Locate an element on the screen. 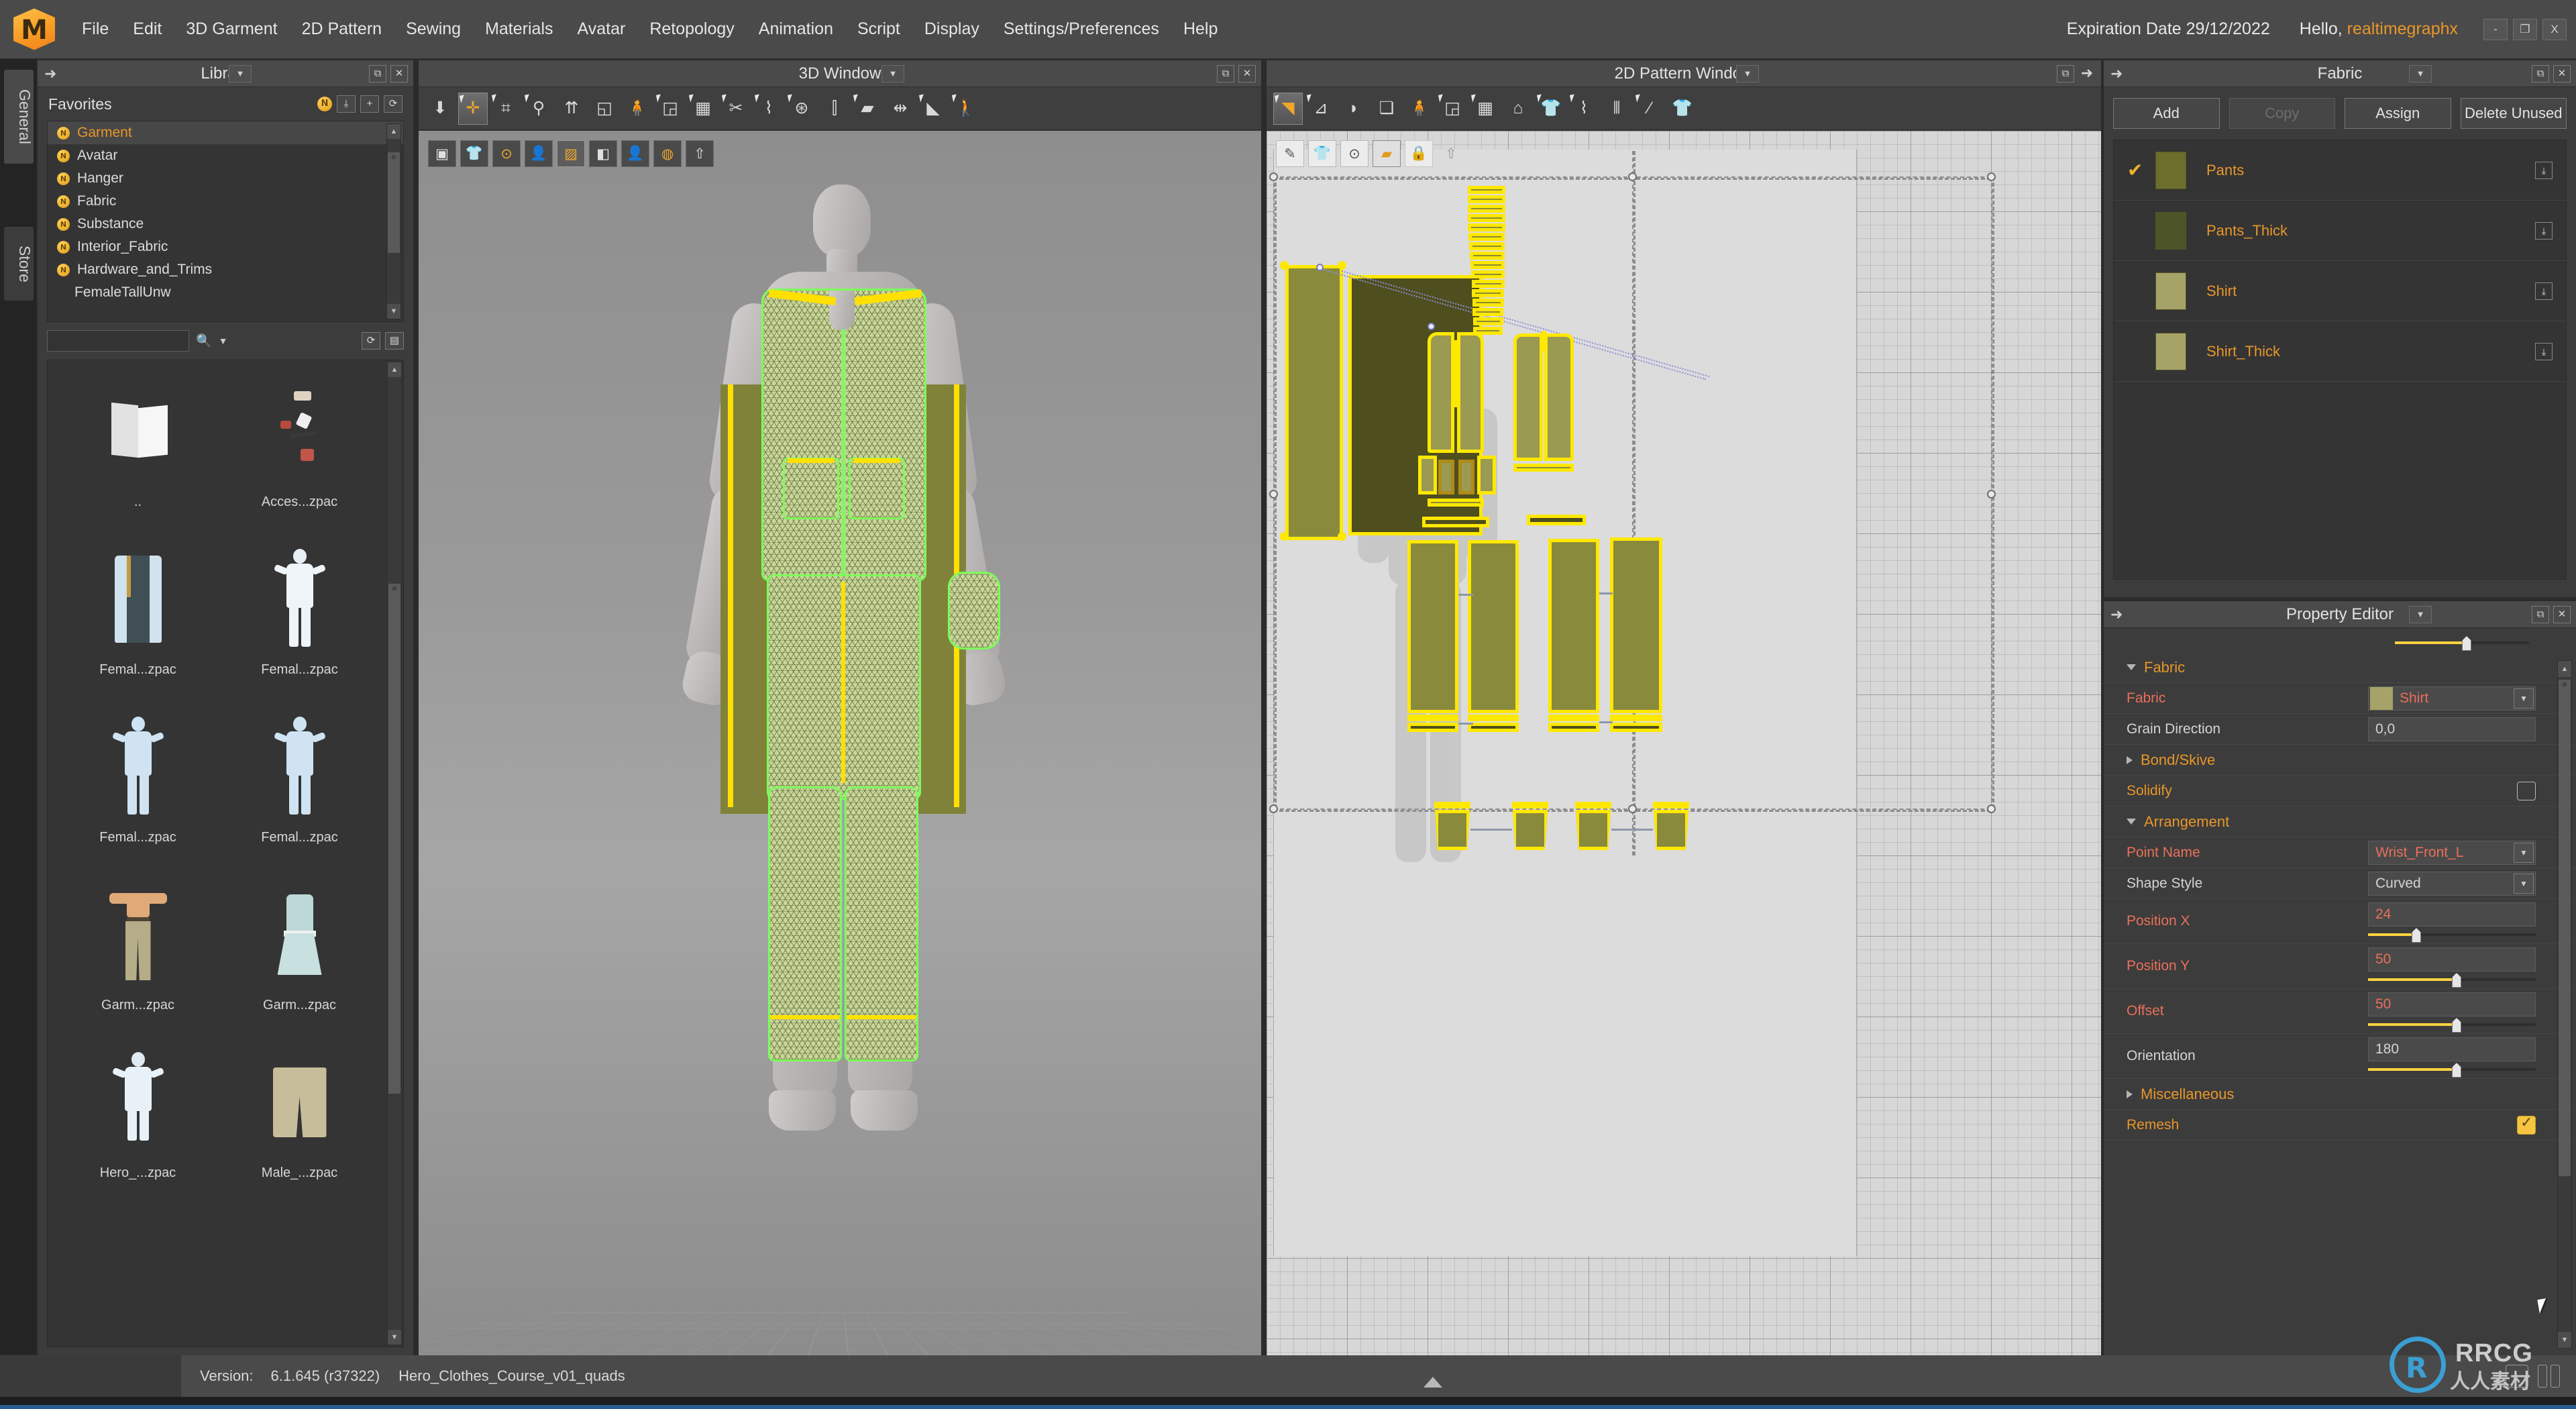 The image size is (2576, 1409). library-menu-caret-icon: ▼ is located at coordinates (240, 74).